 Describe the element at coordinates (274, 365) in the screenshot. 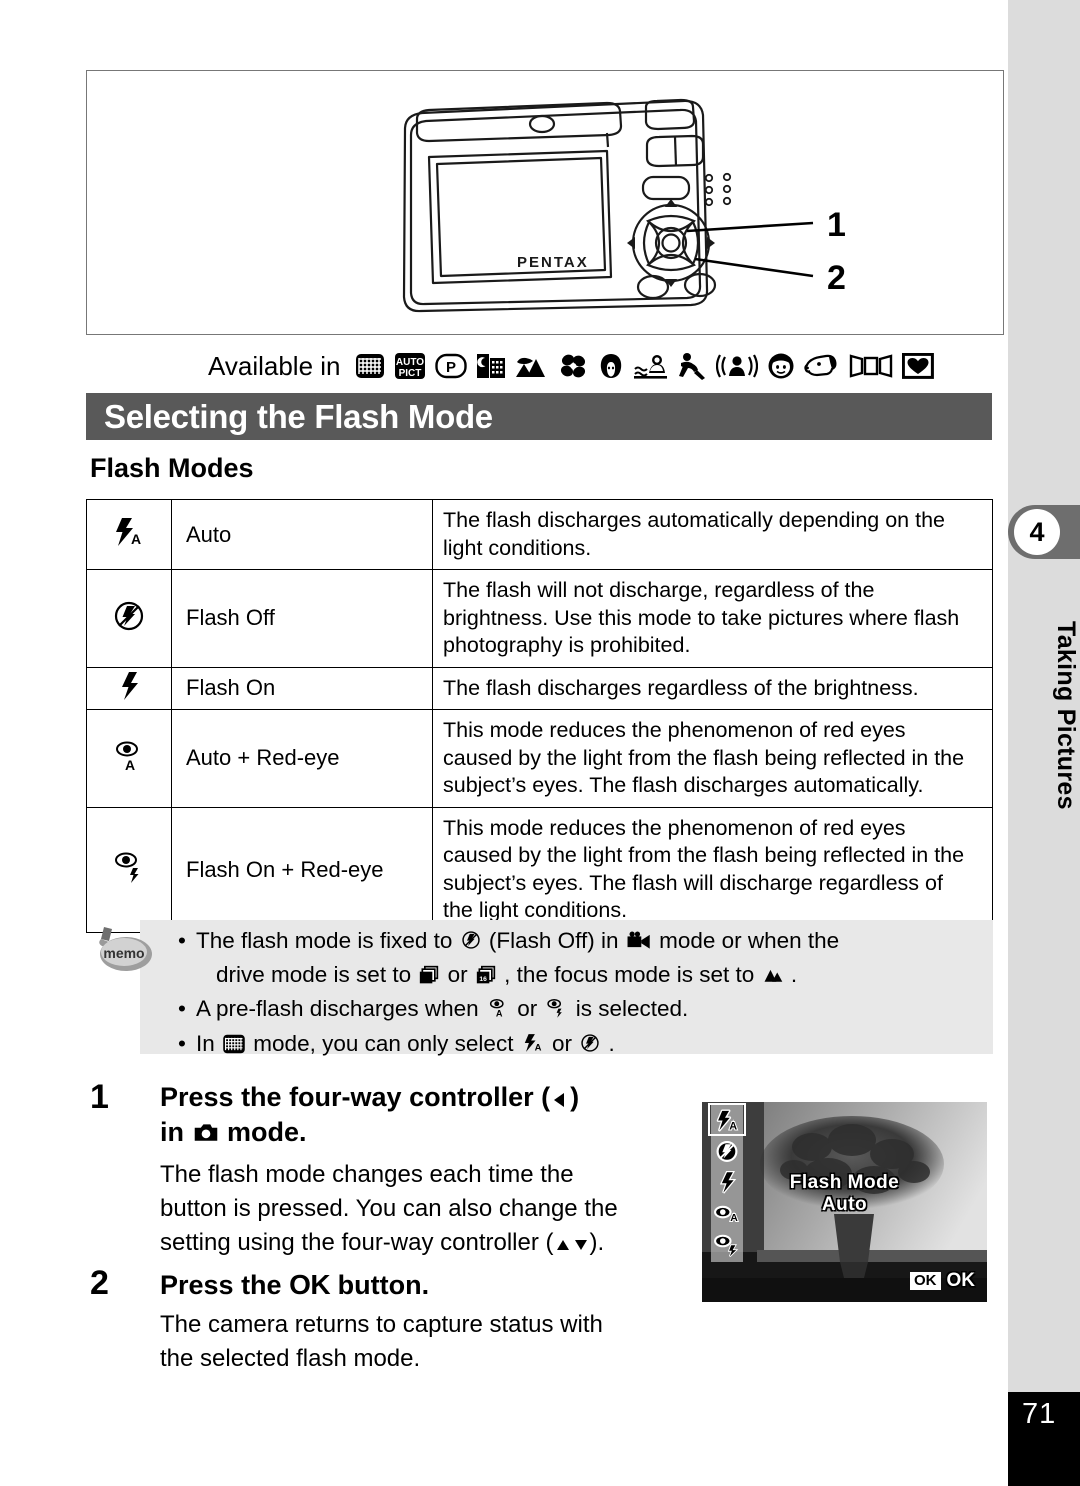

I see `available-in-label: Available in` at that location.